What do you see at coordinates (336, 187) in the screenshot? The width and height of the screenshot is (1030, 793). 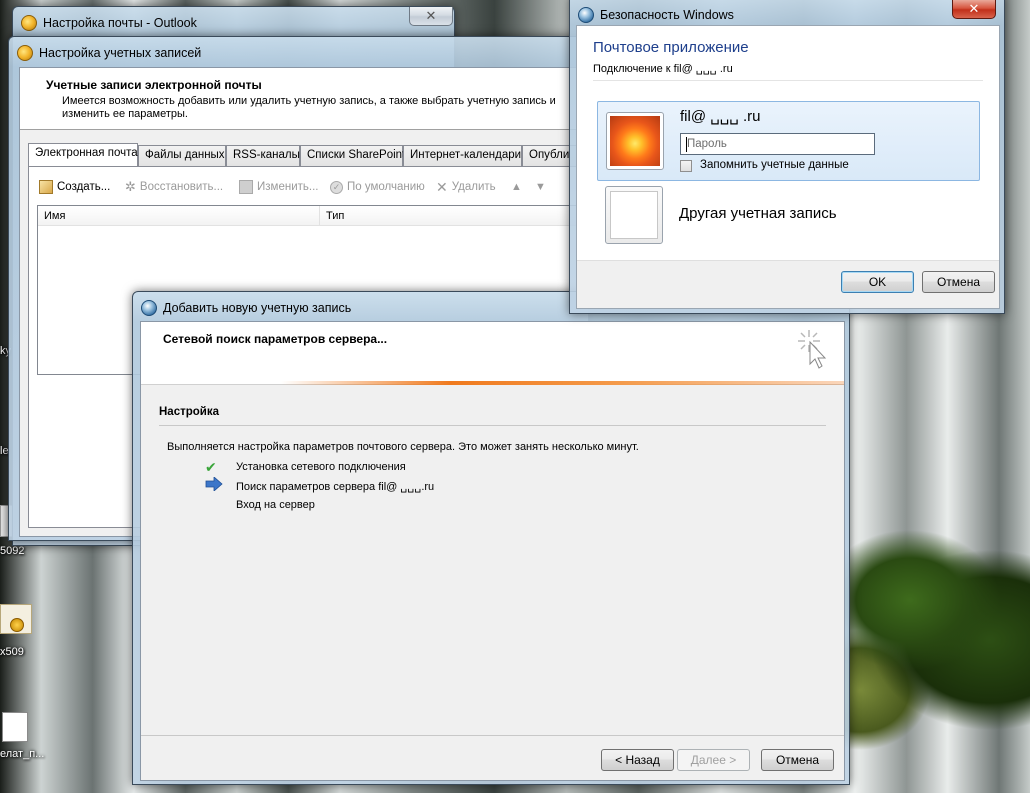 I see `checkmark-circle-icon: ✓` at bounding box center [336, 187].